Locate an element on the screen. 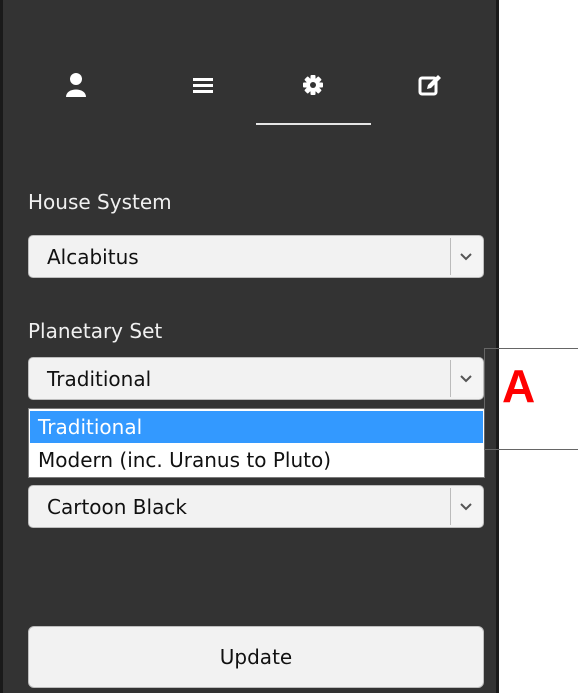 The image size is (578, 693). theme-select: Cartoon Black is located at coordinates (256, 506).